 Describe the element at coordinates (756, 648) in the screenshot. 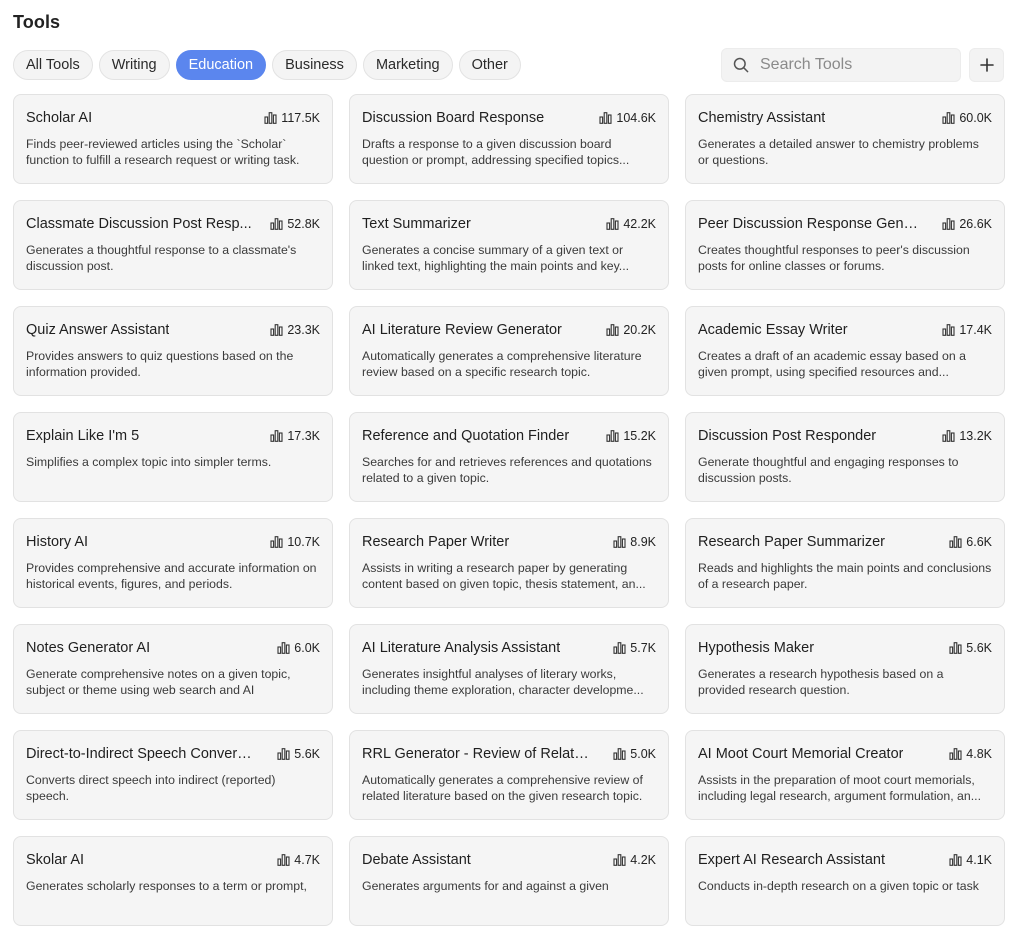

I see `tool-title: Hypothesis Maker` at that location.